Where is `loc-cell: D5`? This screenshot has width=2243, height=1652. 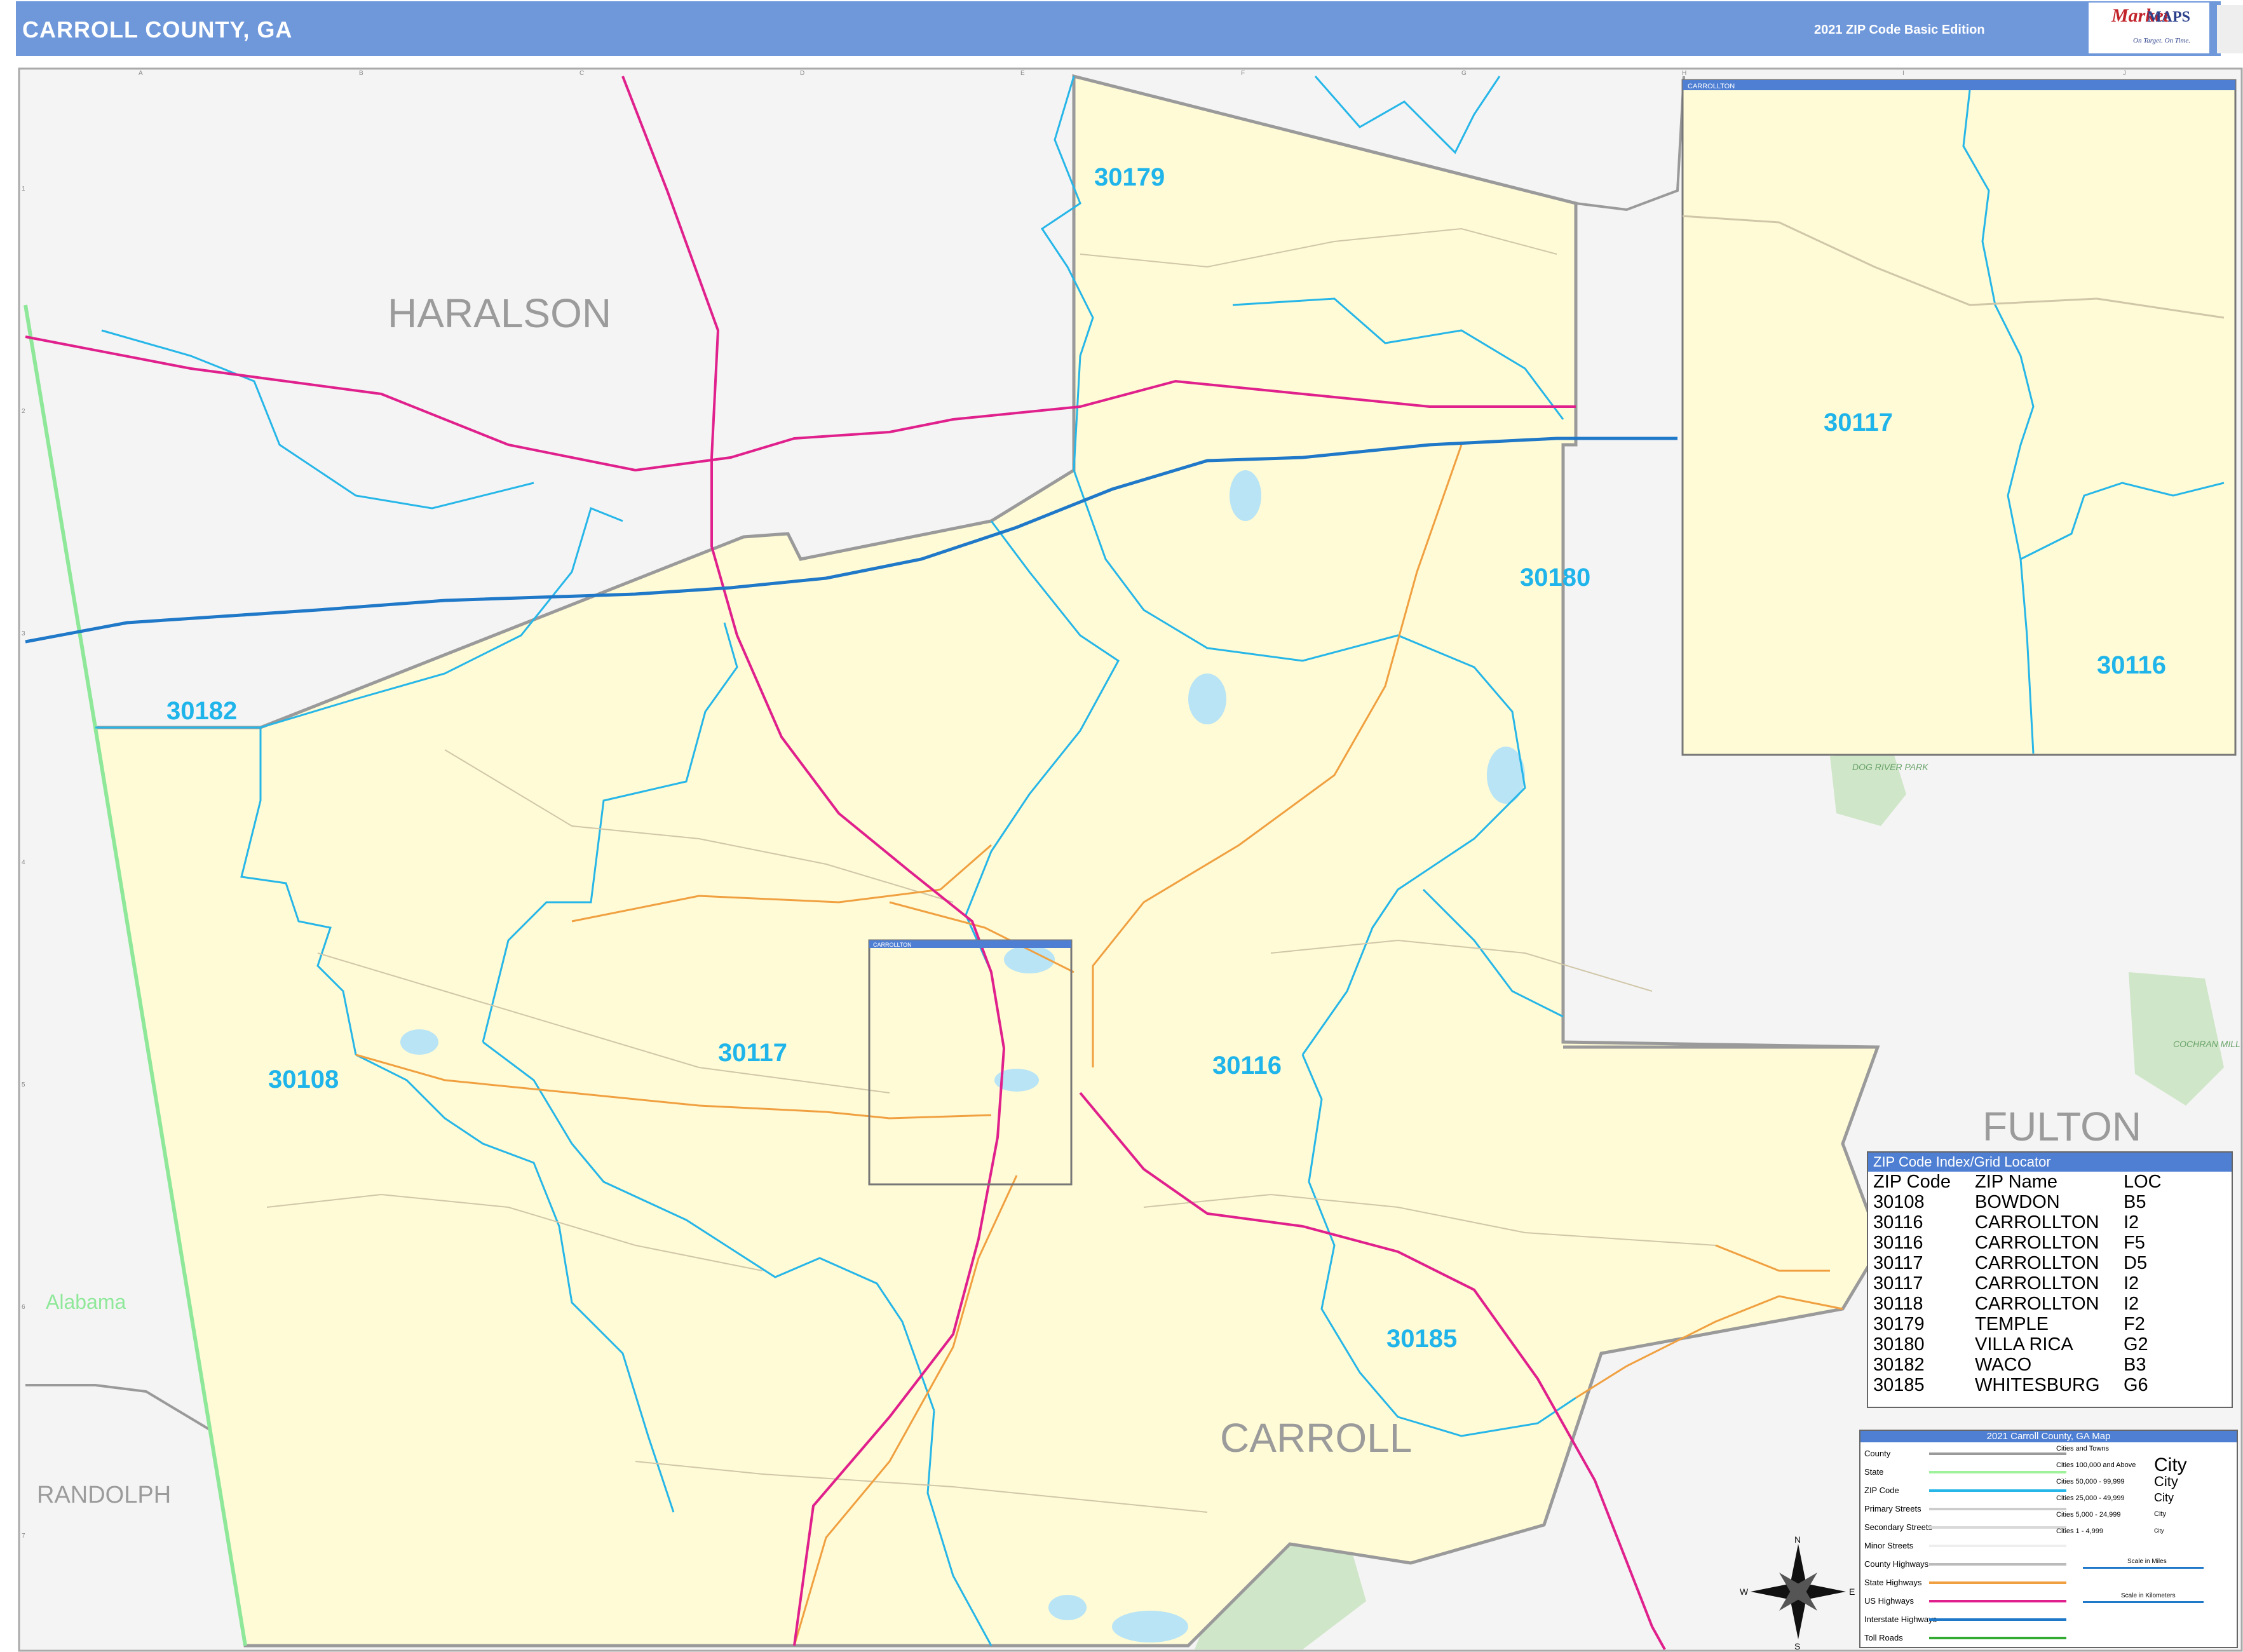
loc-cell: D5 is located at coordinates (2136, 1263).